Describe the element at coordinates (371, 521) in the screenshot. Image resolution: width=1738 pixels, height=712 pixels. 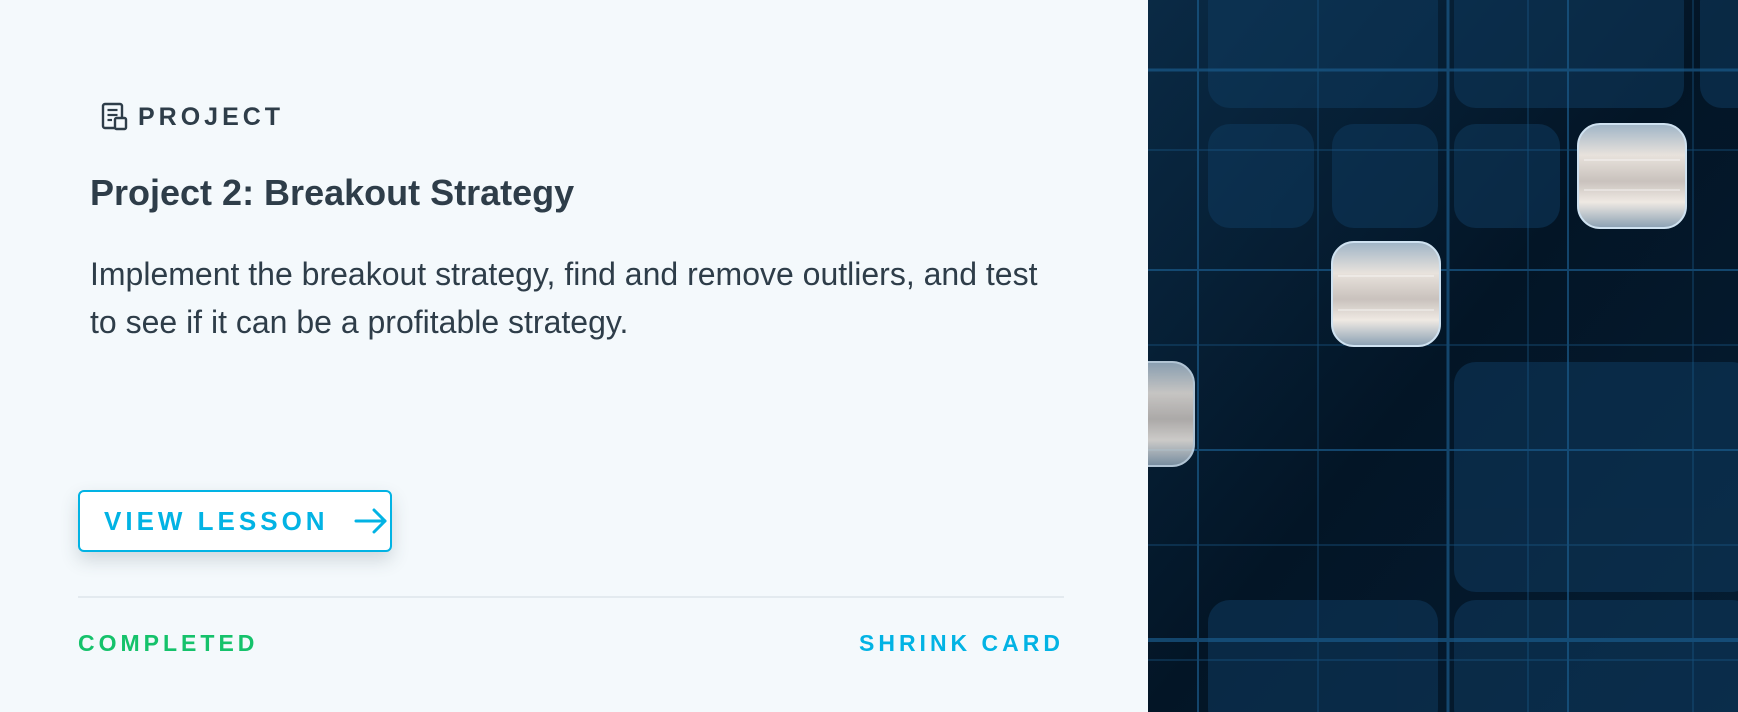
I see `arrow-right-icon` at that location.